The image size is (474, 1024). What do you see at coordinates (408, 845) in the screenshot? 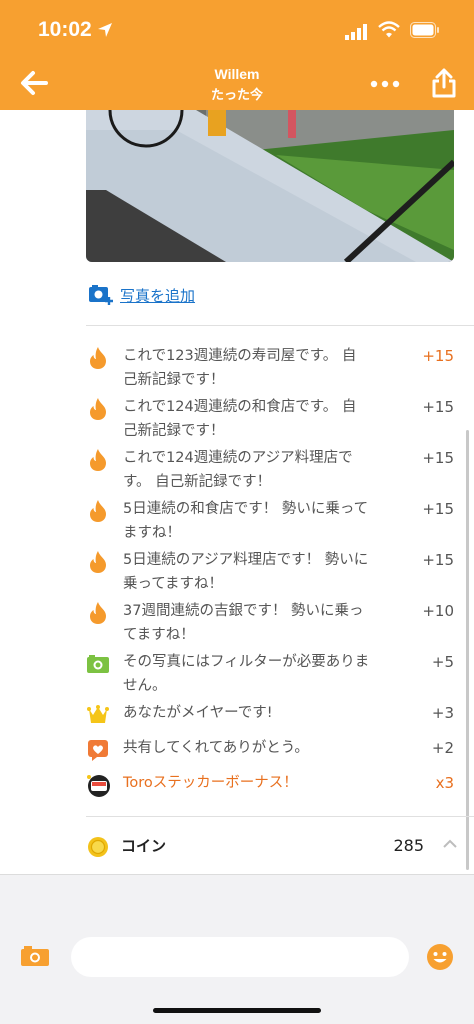
I see `coin-total: 285` at bounding box center [408, 845].